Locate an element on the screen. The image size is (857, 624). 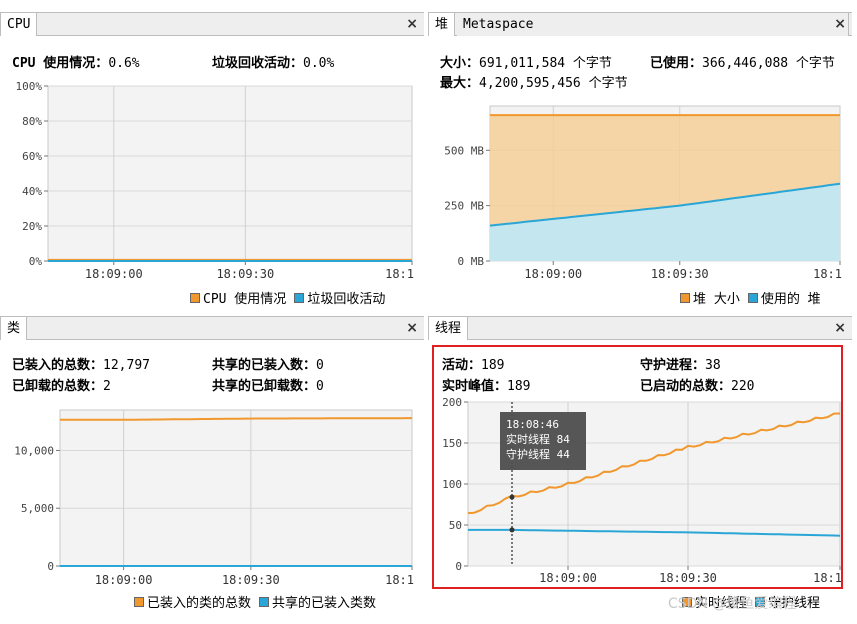
gc-activity-value: 0.0% is located at coordinates (319, 63).